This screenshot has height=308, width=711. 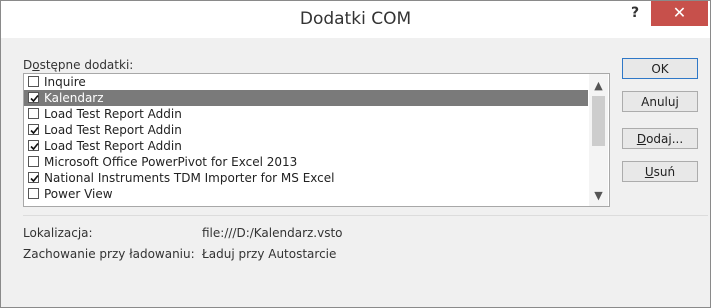 I want to click on window-title: Dodatki COM, so click(x=355, y=19).